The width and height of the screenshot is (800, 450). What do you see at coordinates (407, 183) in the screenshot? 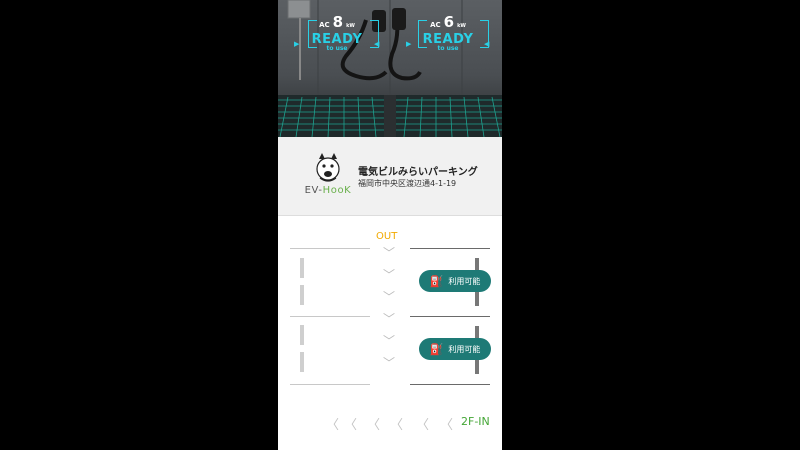
I see `facility-address: 福岡市中央区渡辺通4-1-19` at bounding box center [407, 183].